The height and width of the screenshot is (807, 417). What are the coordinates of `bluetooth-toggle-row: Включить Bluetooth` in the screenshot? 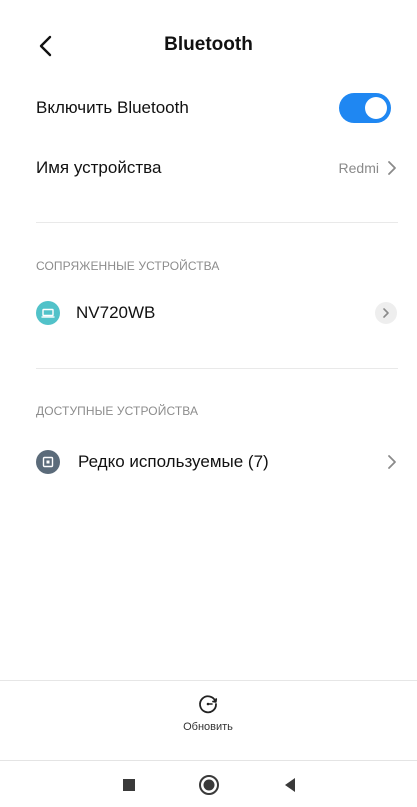 It's located at (208, 108).